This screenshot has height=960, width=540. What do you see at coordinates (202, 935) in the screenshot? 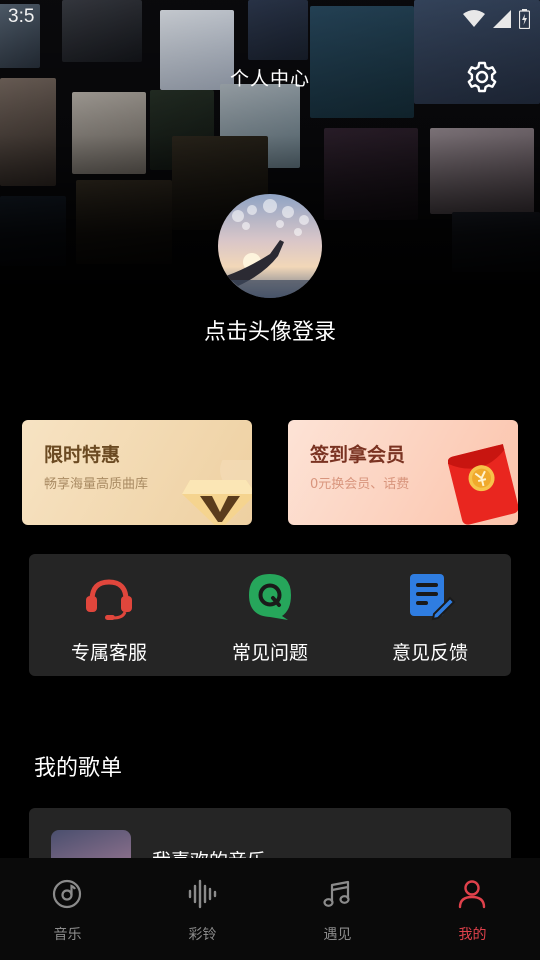
I see `nav-label: 彩铃` at bounding box center [202, 935].